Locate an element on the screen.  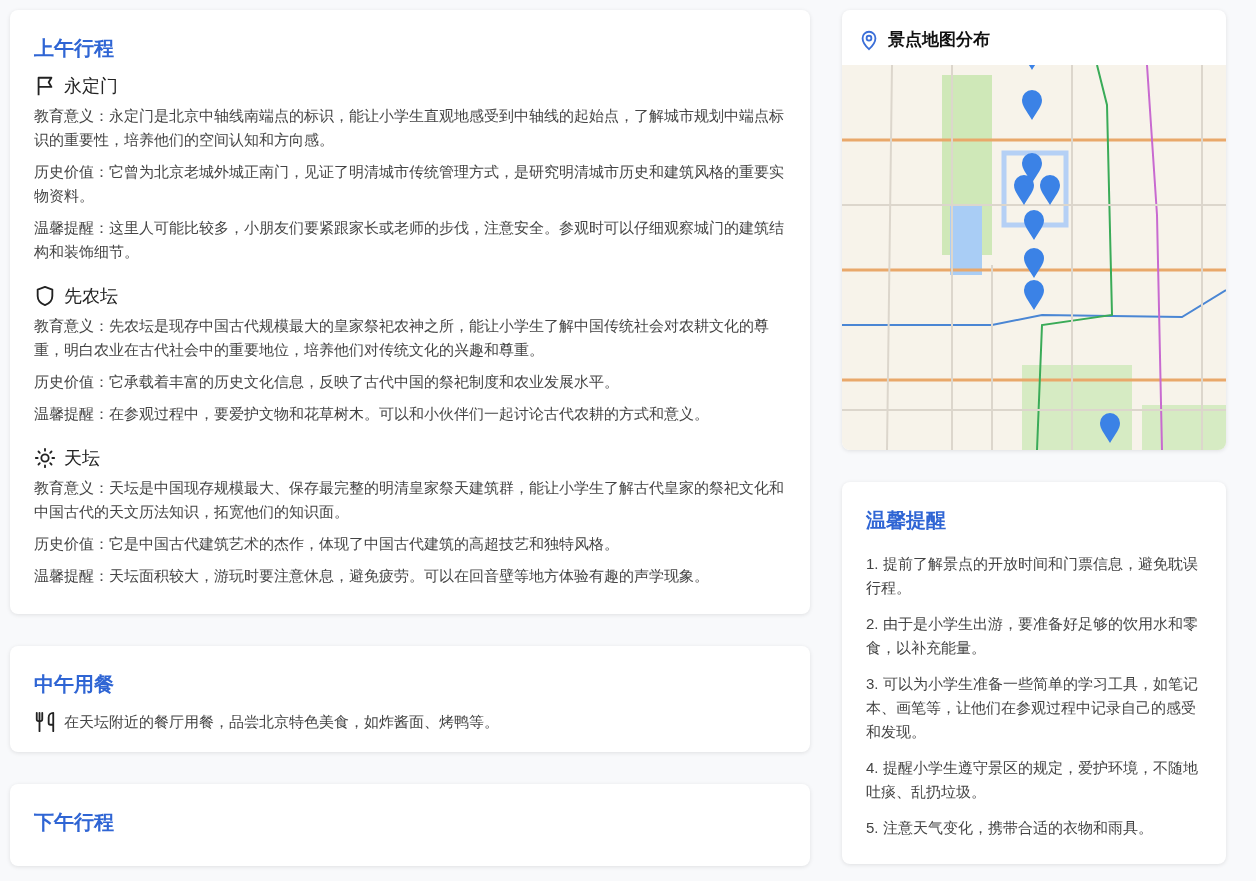
spot-name: 永定门 is located at coordinates (91, 86).